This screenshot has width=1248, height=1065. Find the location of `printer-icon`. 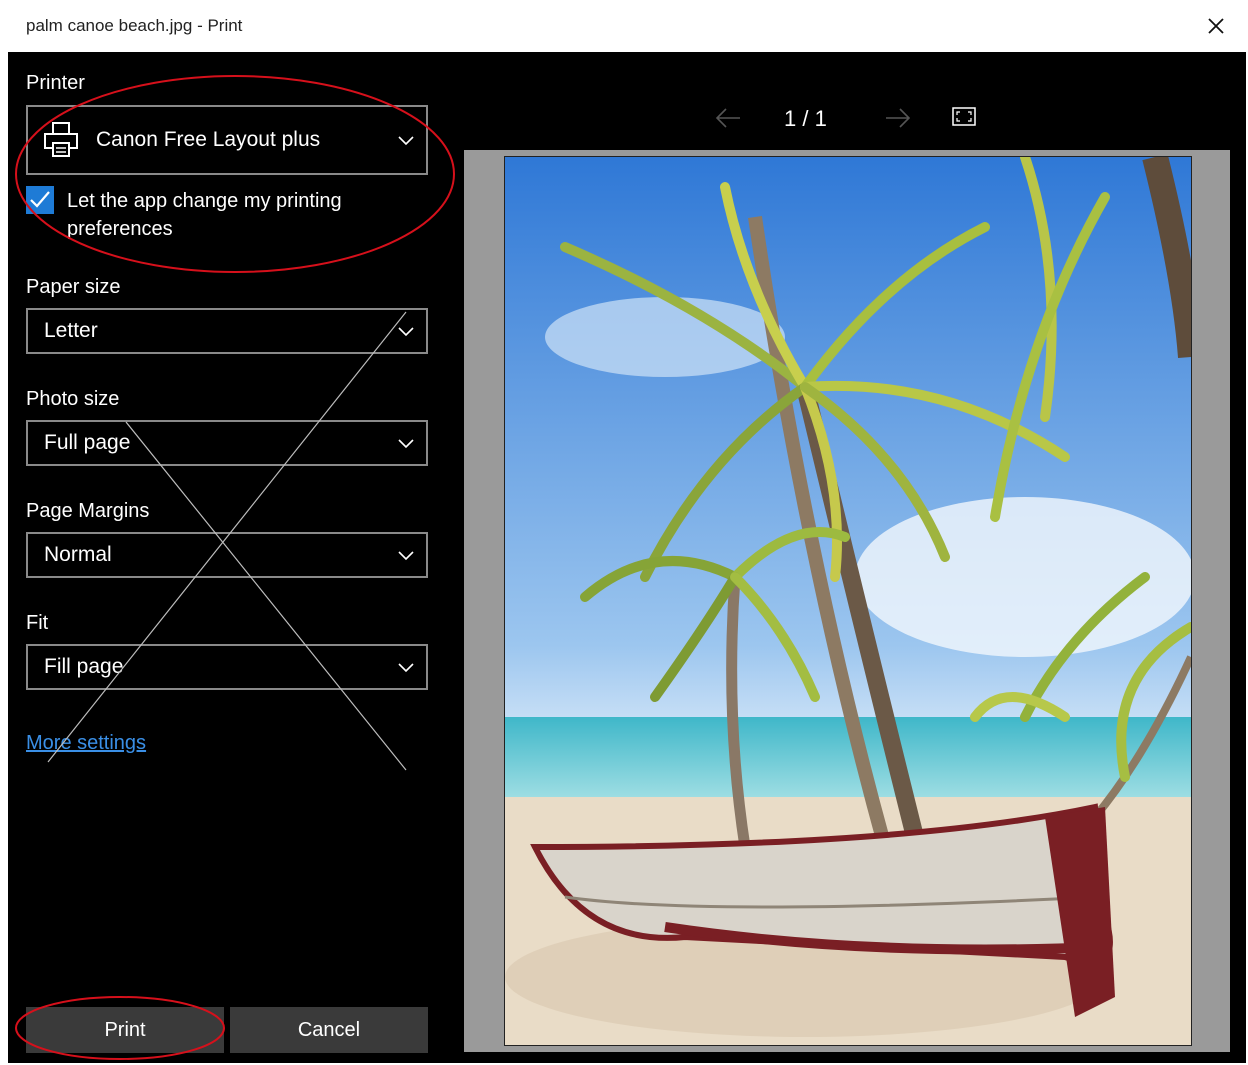

printer-icon is located at coordinates (61, 140).